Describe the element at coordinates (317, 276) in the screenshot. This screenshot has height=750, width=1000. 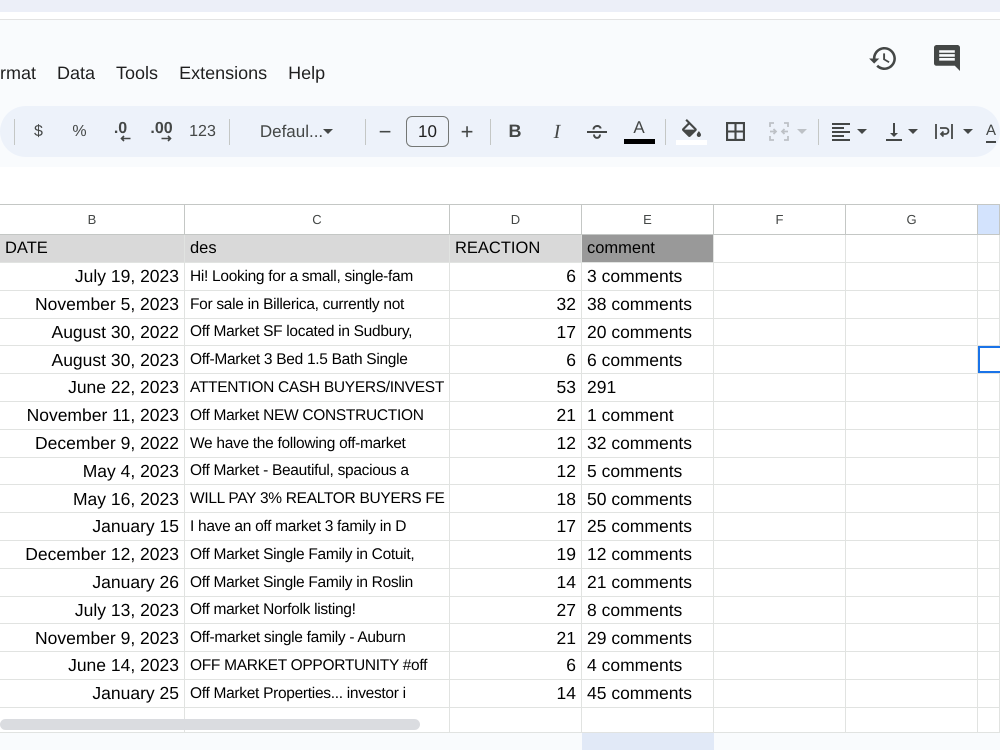
I see `table-cell: Hi! Looking for a small, single-fam` at that location.